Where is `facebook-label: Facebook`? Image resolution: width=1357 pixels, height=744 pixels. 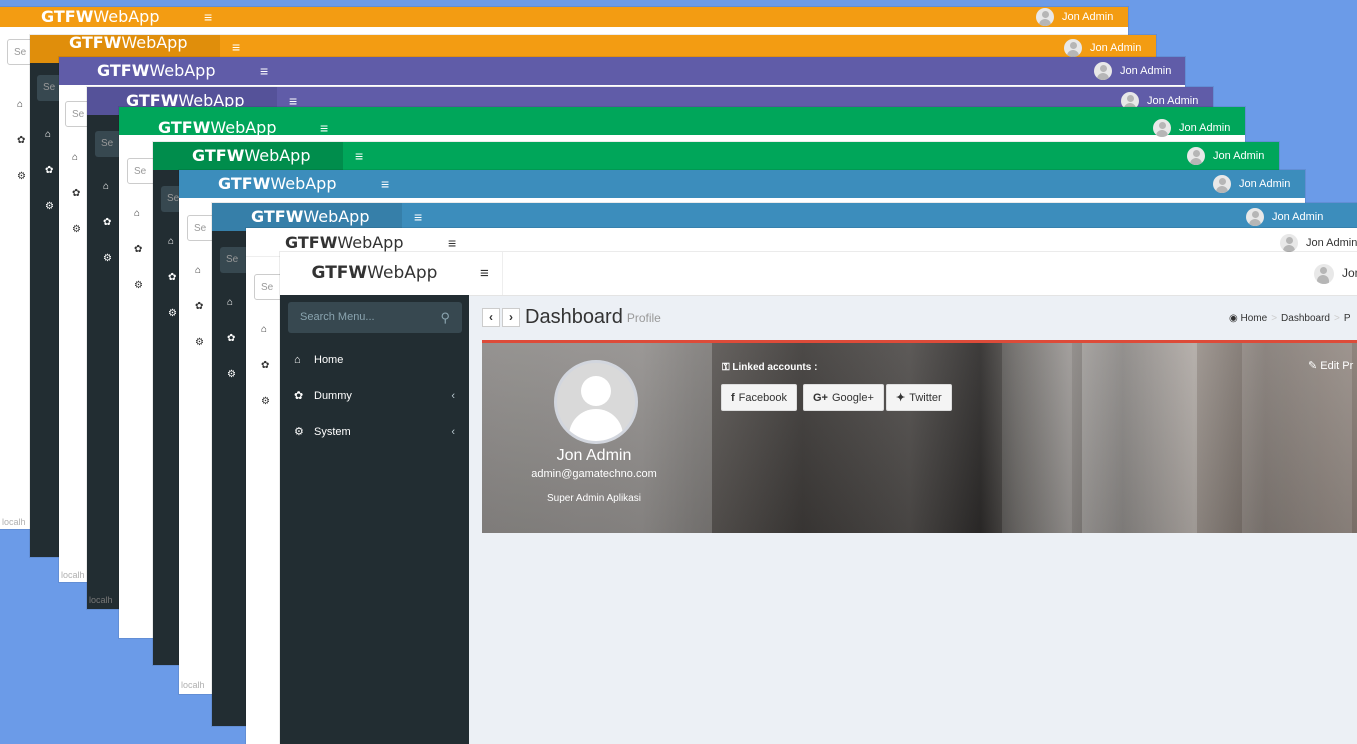 facebook-label: Facebook is located at coordinates (762, 398).